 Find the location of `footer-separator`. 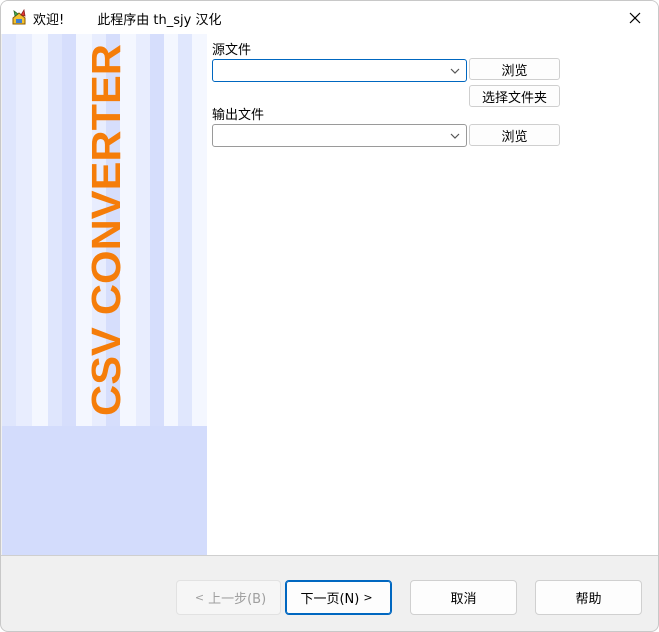

footer-separator is located at coordinates (329, 555).